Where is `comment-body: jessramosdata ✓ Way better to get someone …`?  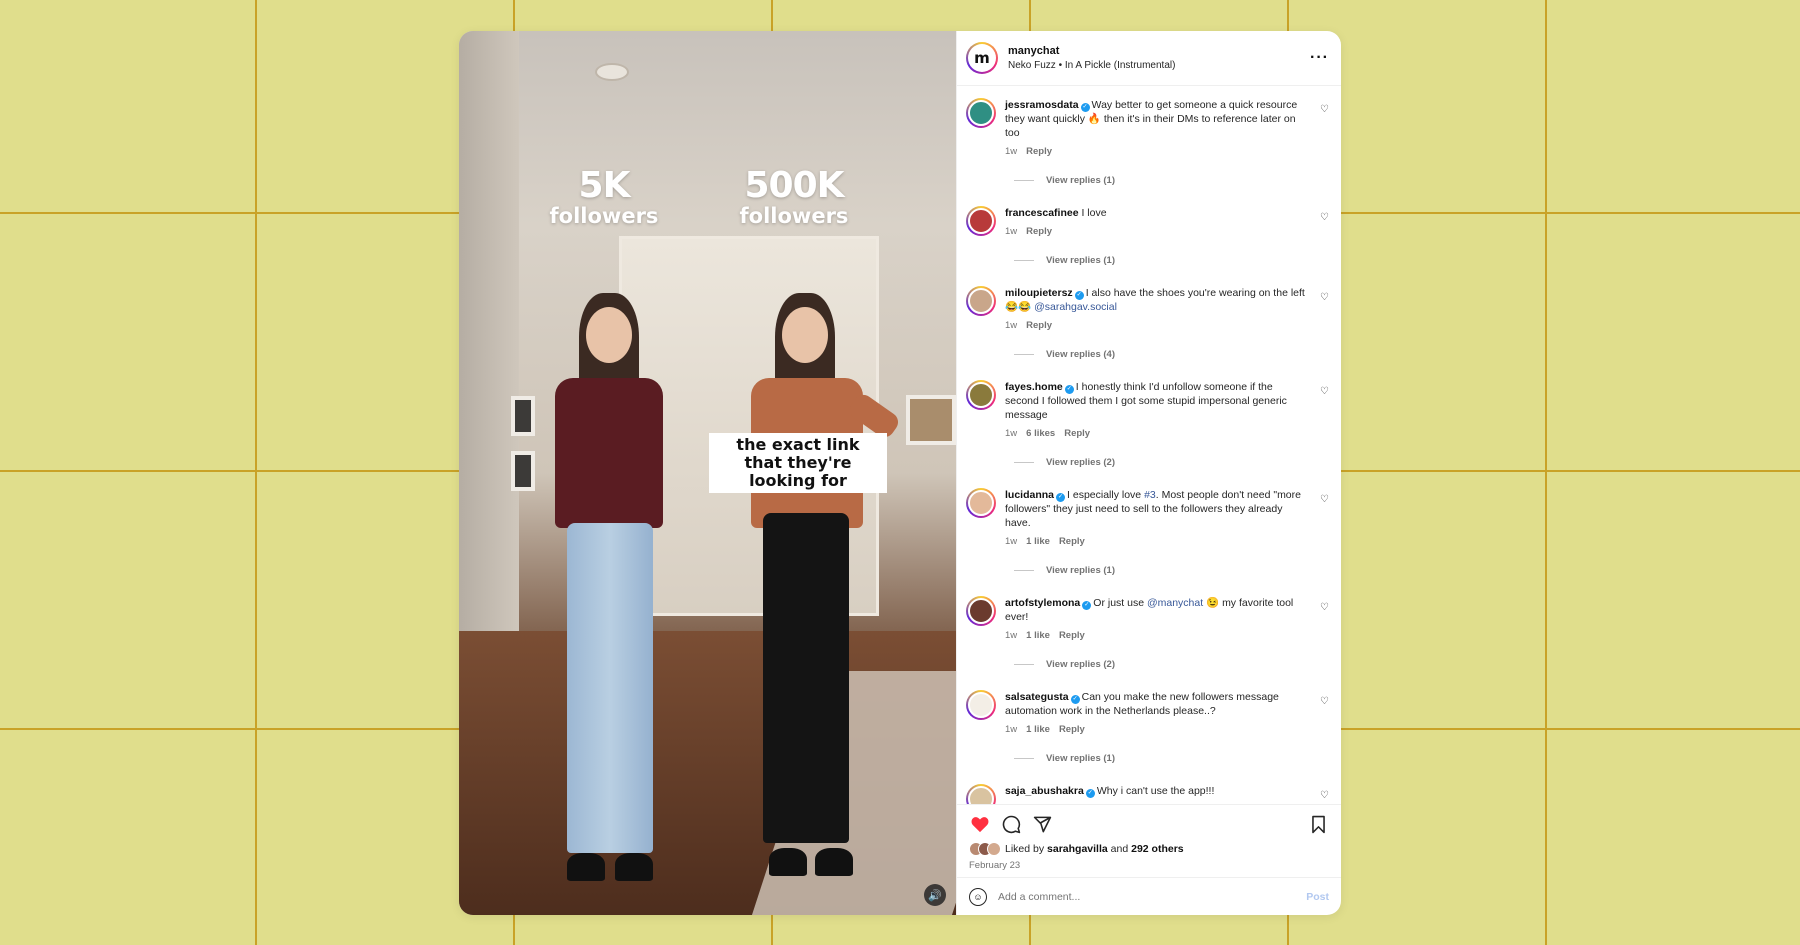 comment-body: jessramosdata ✓ Way better to get someone … is located at coordinates (1167, 127).